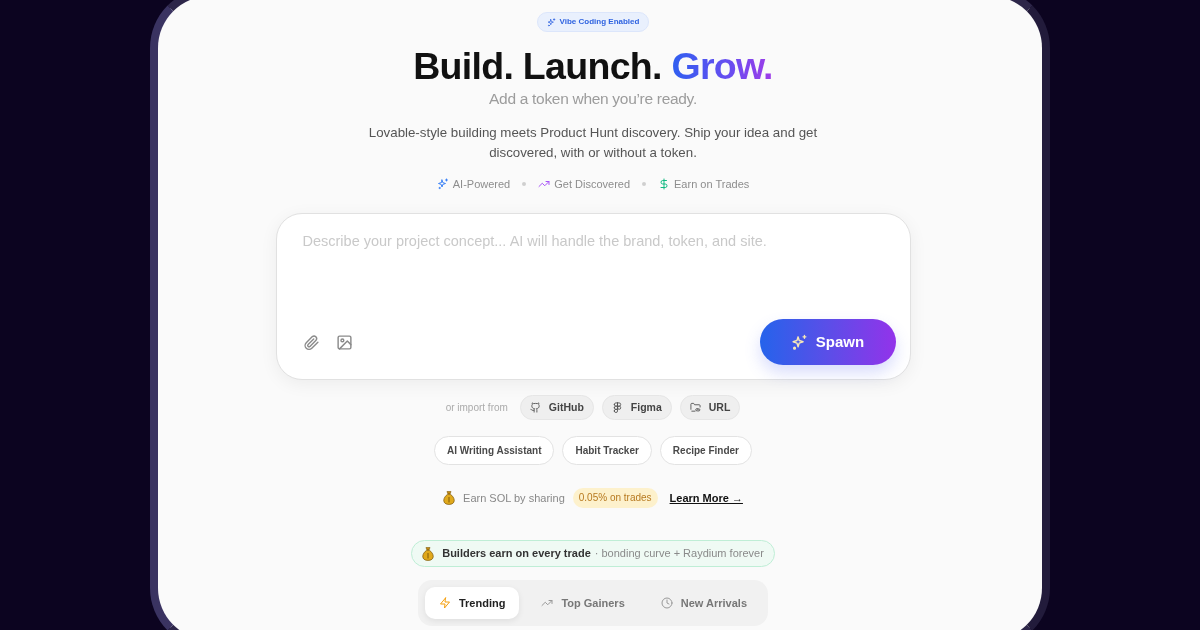  I want to click on clock-icon, so click(666, 603).